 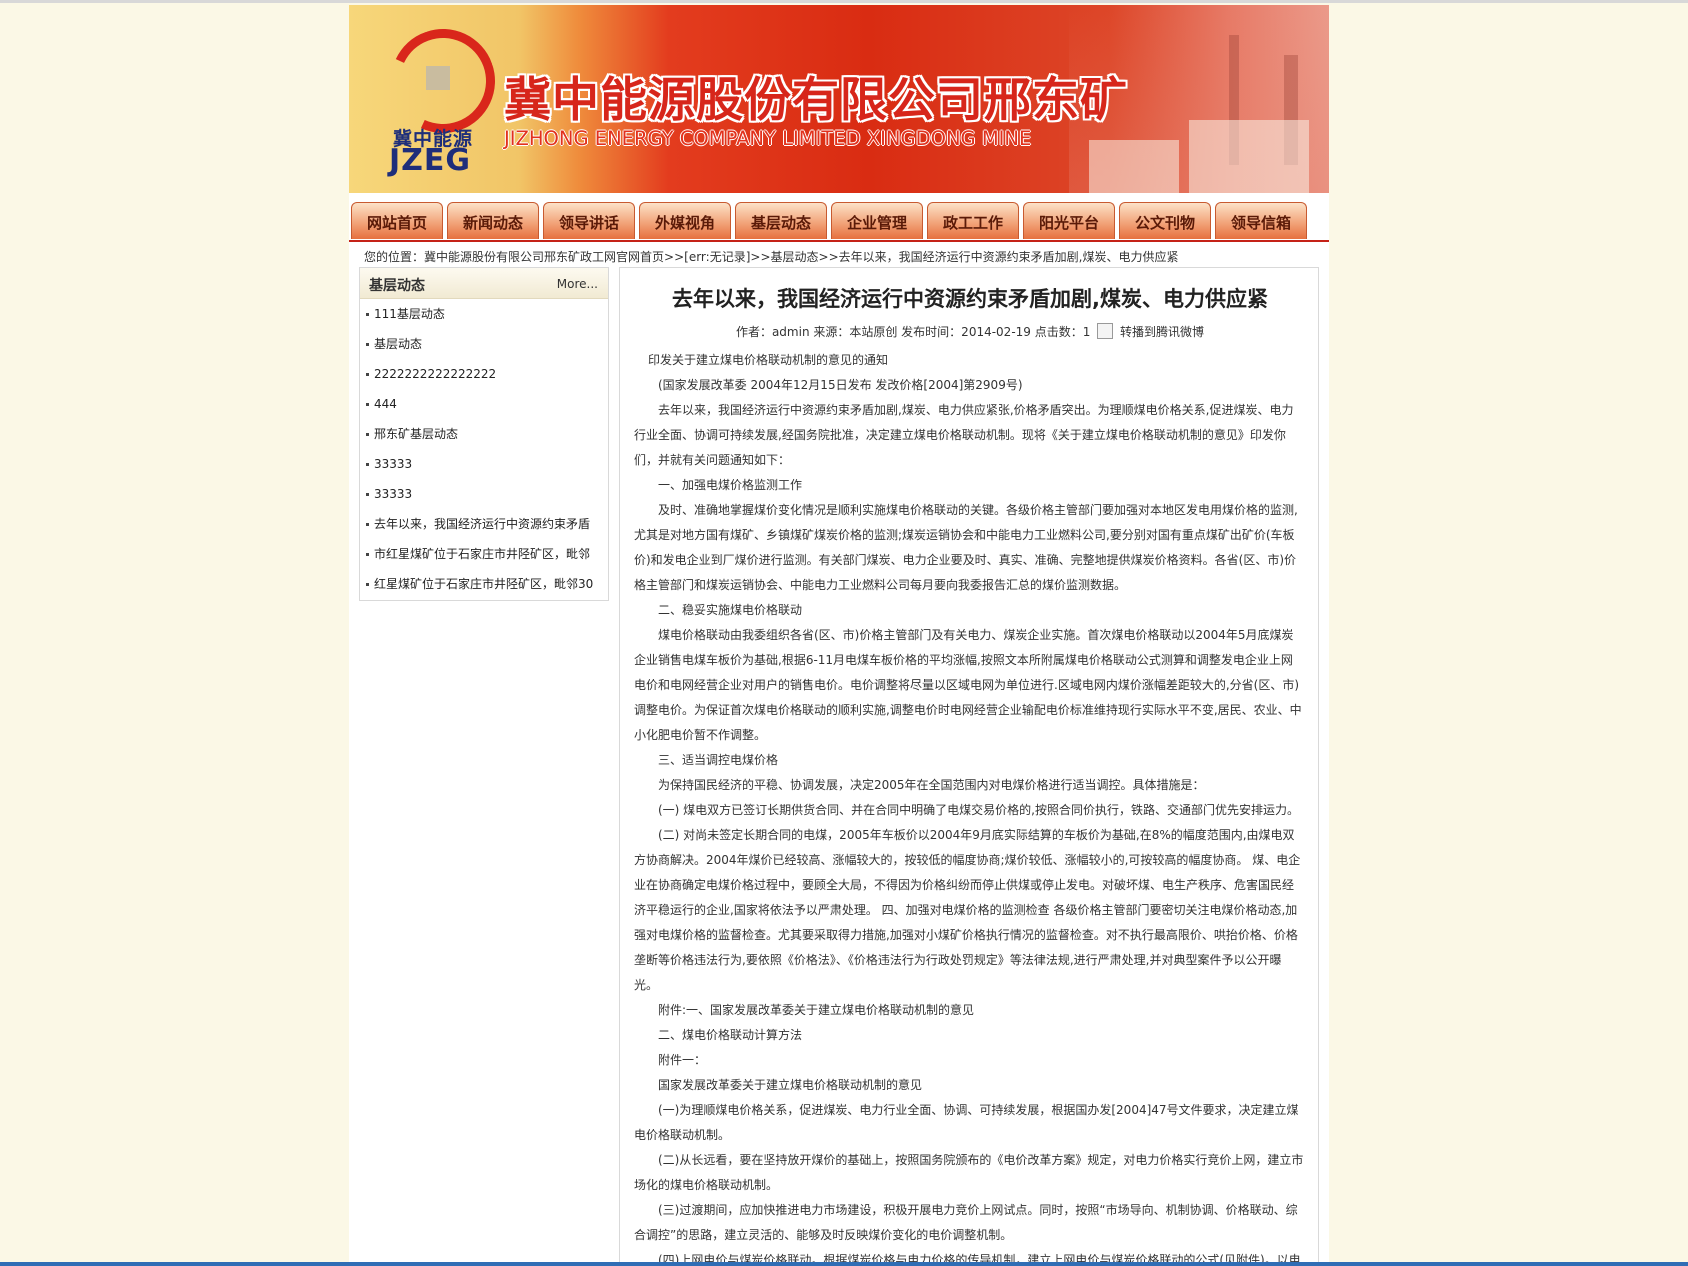 What do you see at coordinates (781, 220) in the screenshot?
I see `nav-item-grassroots: 基层动态` at bounding box center [781, 220].